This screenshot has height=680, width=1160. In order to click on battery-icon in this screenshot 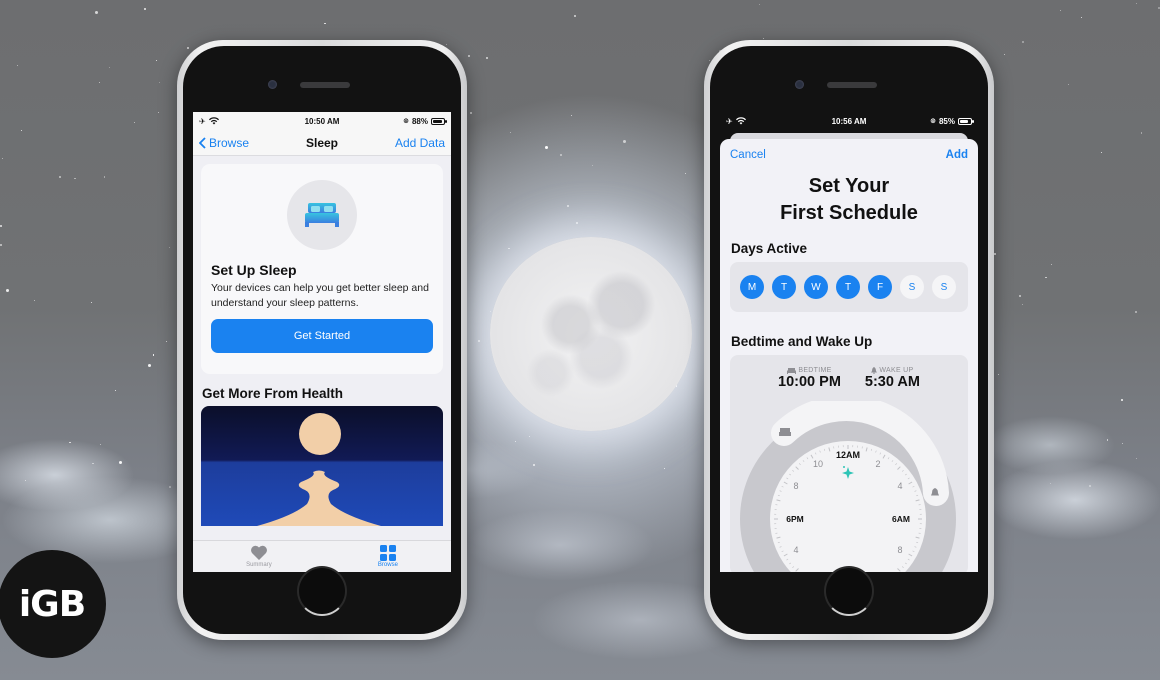, I will do `click(438, 121)`.